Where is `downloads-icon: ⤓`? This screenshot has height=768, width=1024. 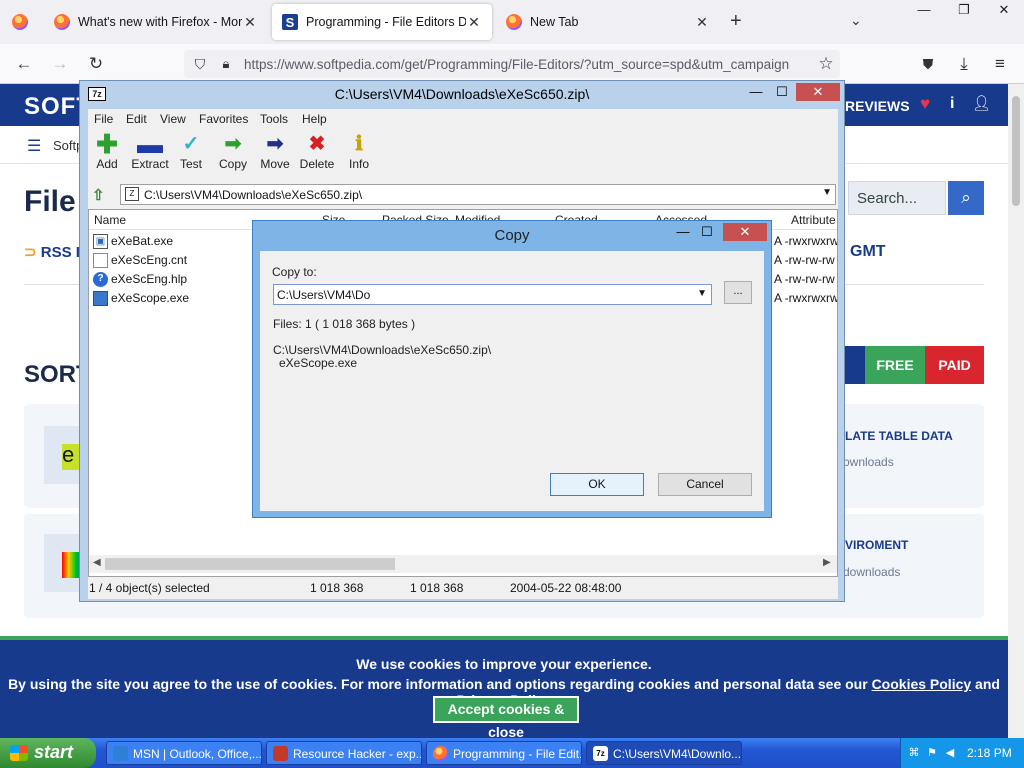 downloads-icon: ⤓ is located at coordinates (964, 64).